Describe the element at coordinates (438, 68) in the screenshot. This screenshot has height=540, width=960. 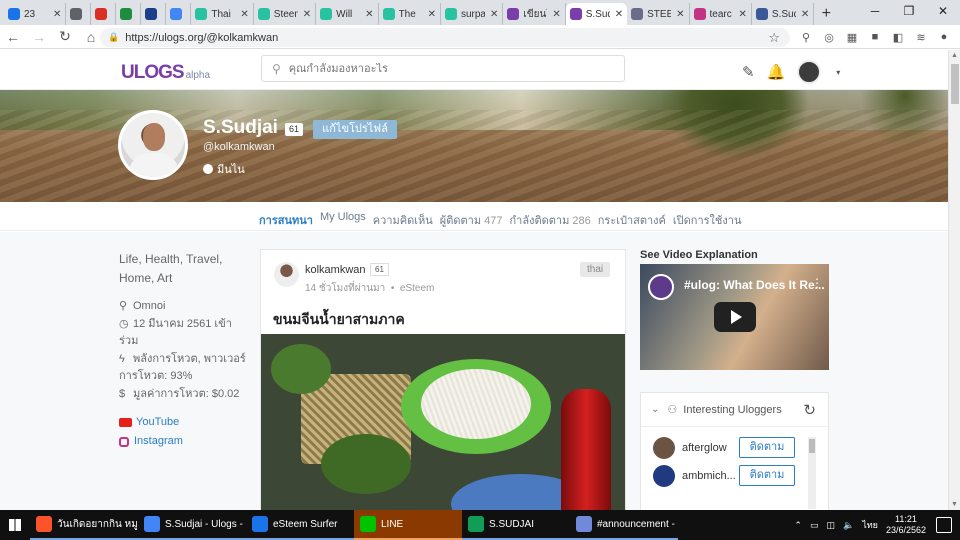
I see `search-input` at that location.